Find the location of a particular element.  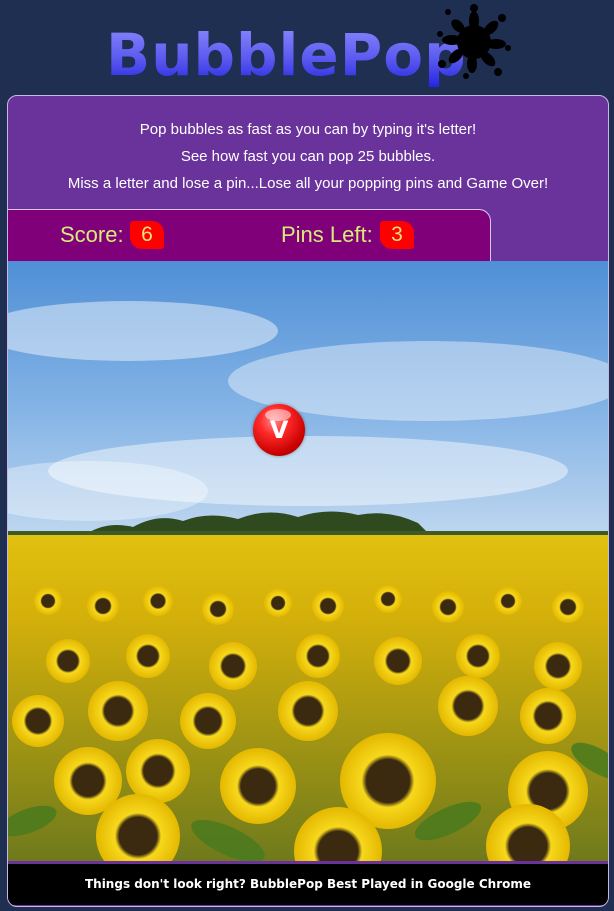

logo-title: BubblePop is located at coordinates (286, 55).